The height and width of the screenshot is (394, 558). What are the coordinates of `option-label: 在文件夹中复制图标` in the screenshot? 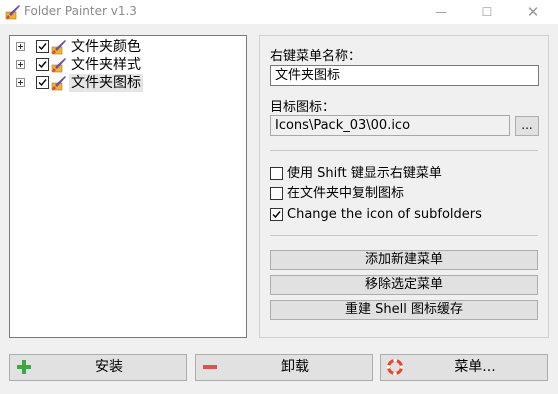 It's located at (346, 193).